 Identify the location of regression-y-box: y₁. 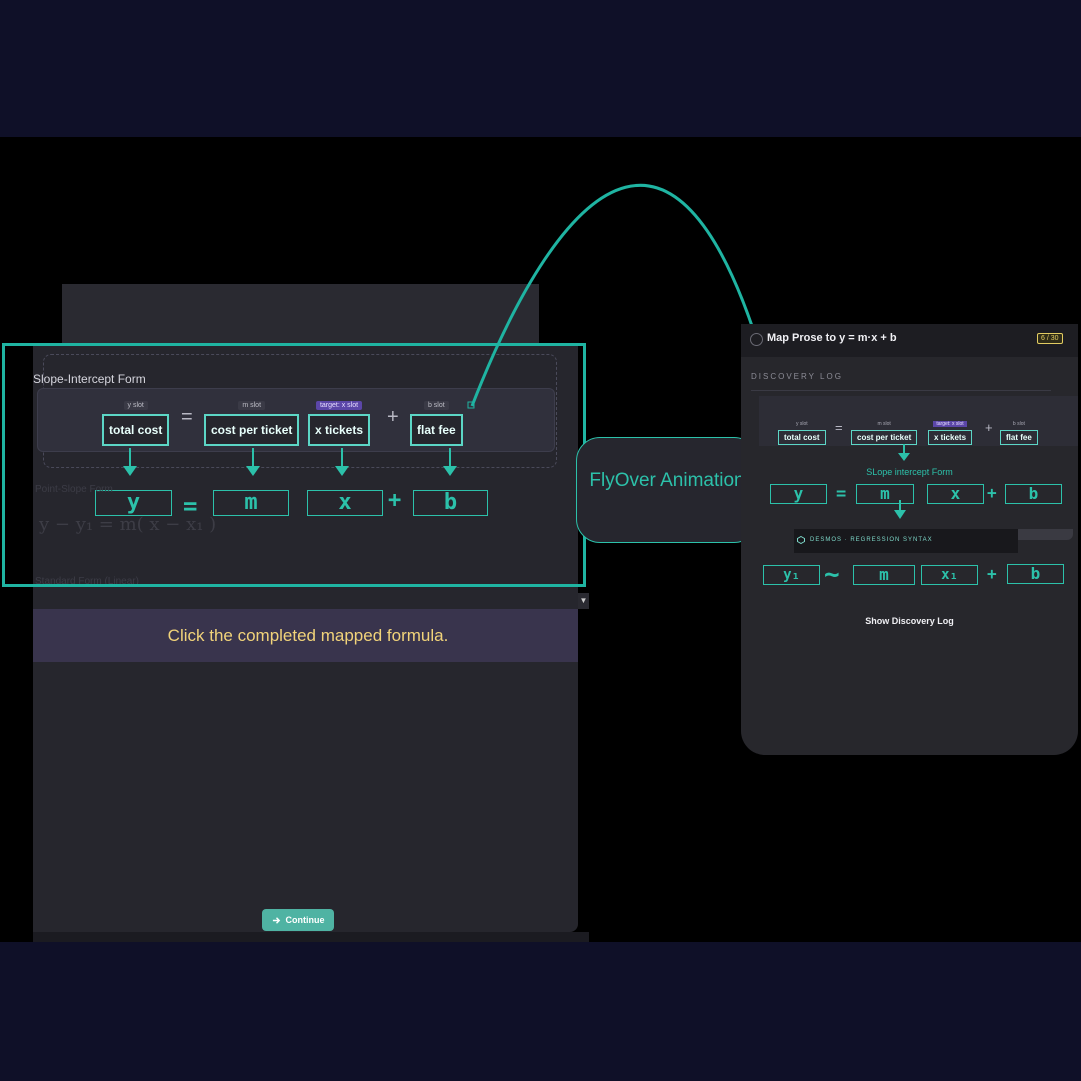
(791, 575).